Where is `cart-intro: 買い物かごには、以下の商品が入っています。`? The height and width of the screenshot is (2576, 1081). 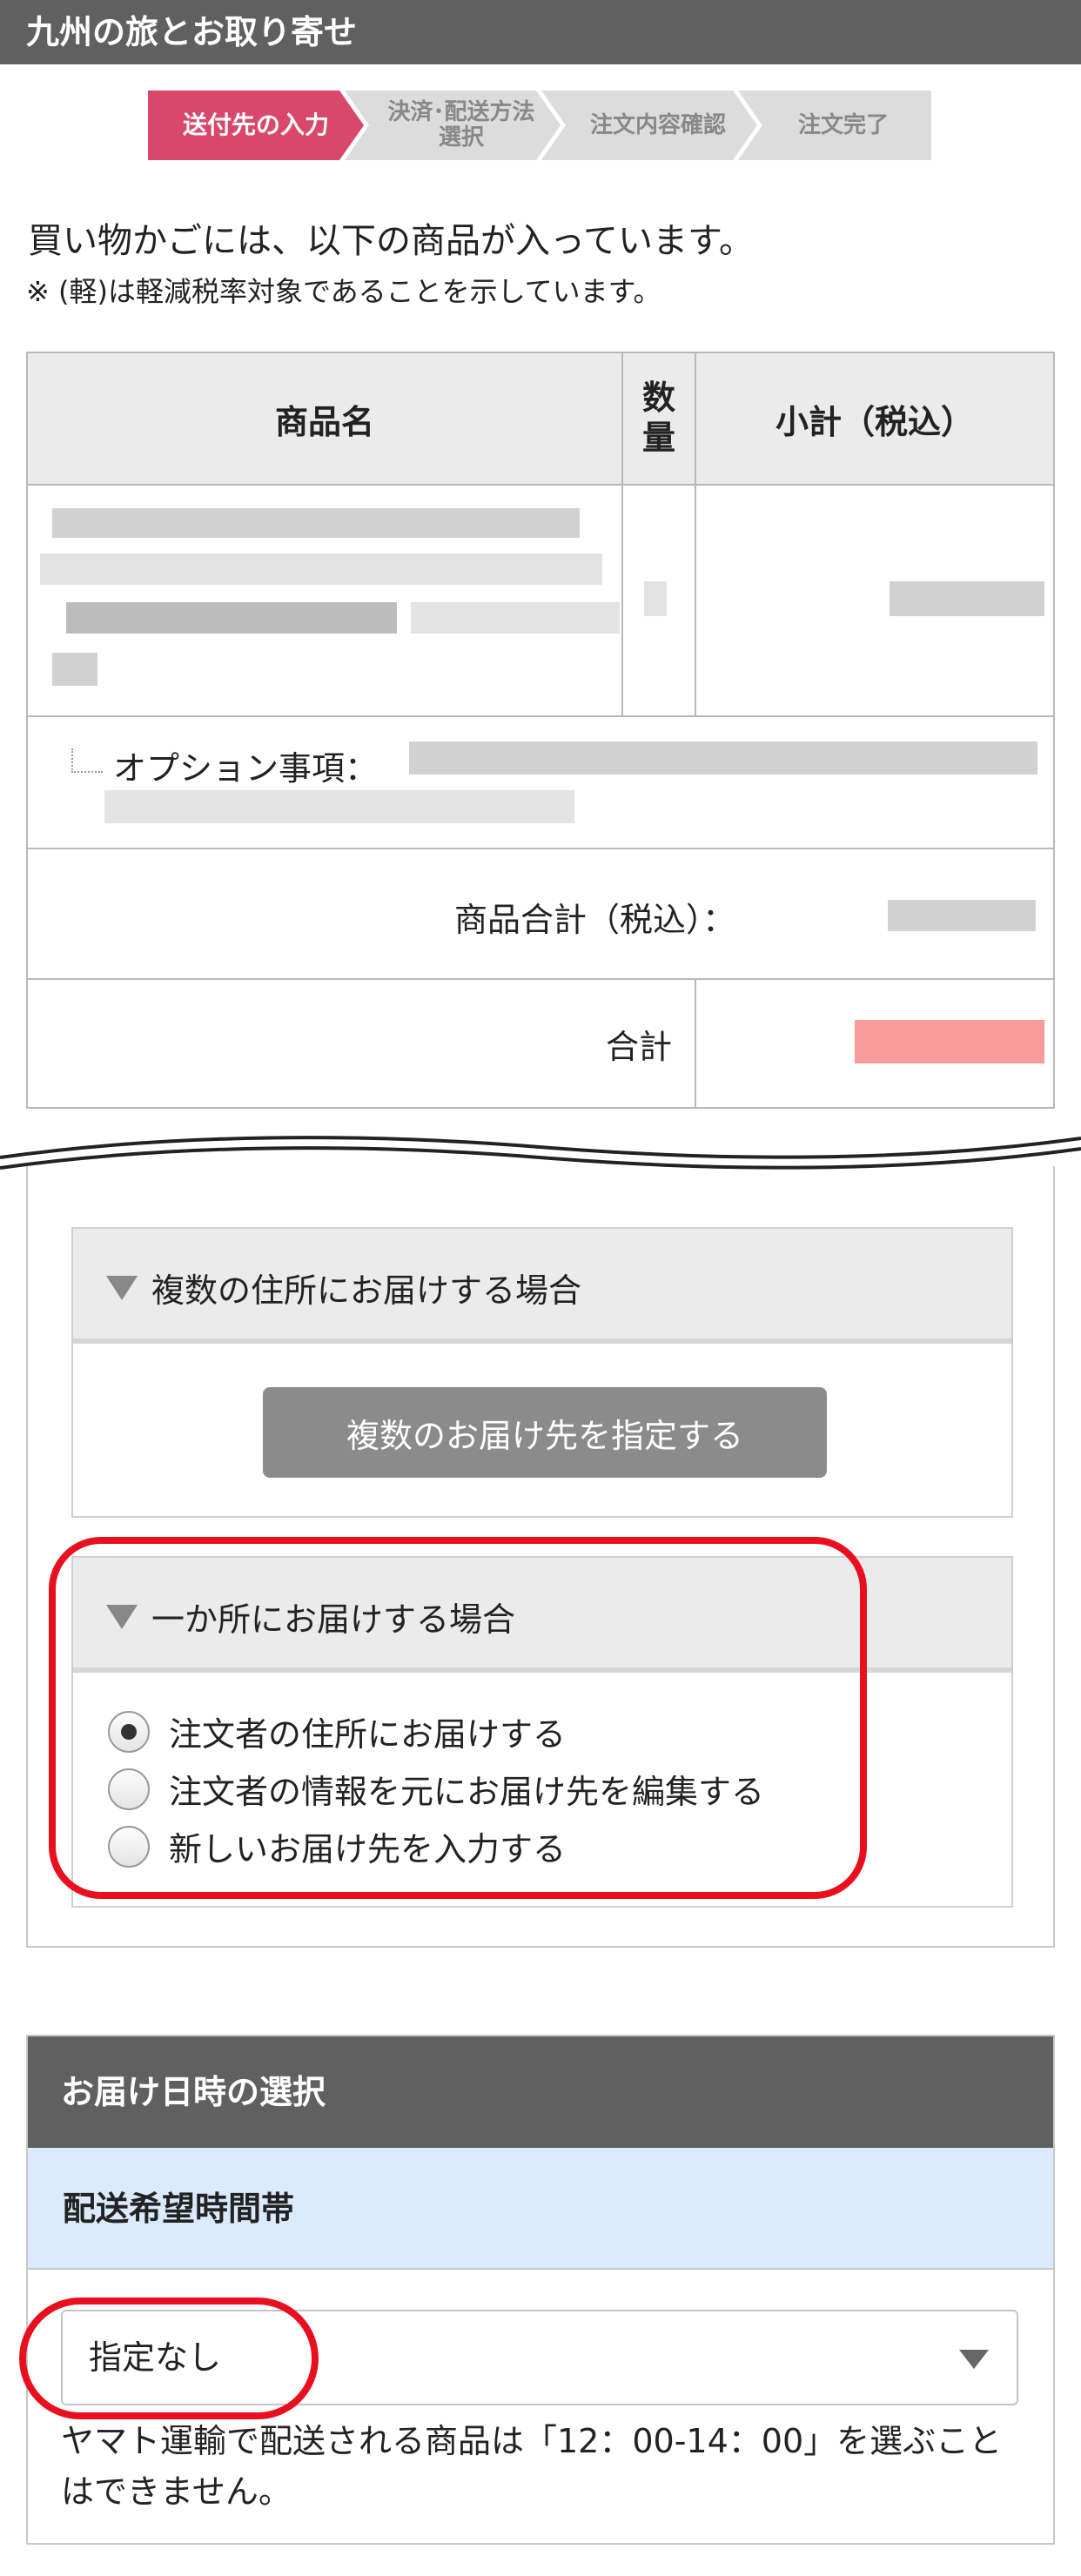
cart-intro: 買い物かごには、以下の商品が入っています。 is located at coordinates (391, 241).